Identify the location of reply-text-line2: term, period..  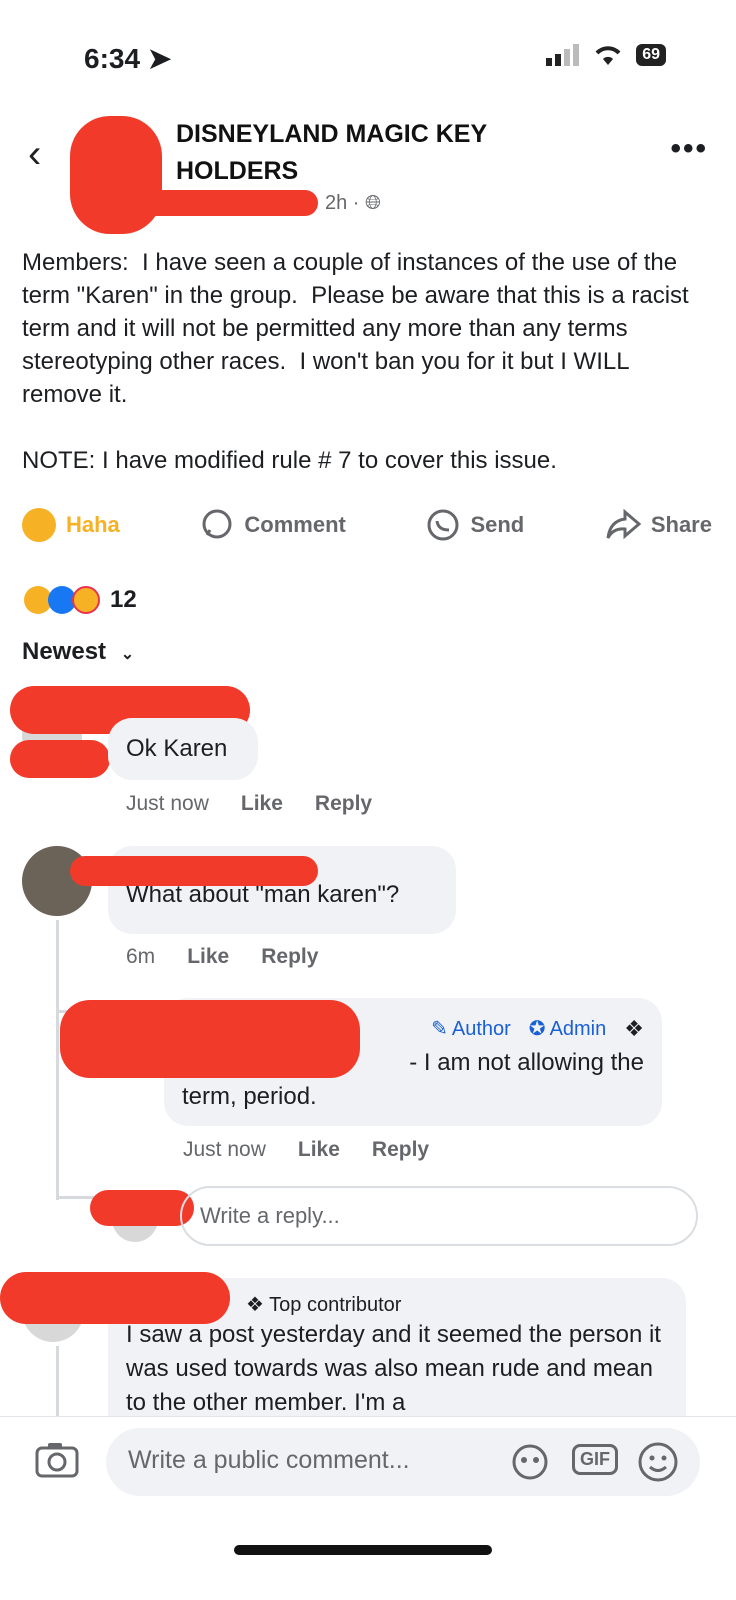
(249, 1096).